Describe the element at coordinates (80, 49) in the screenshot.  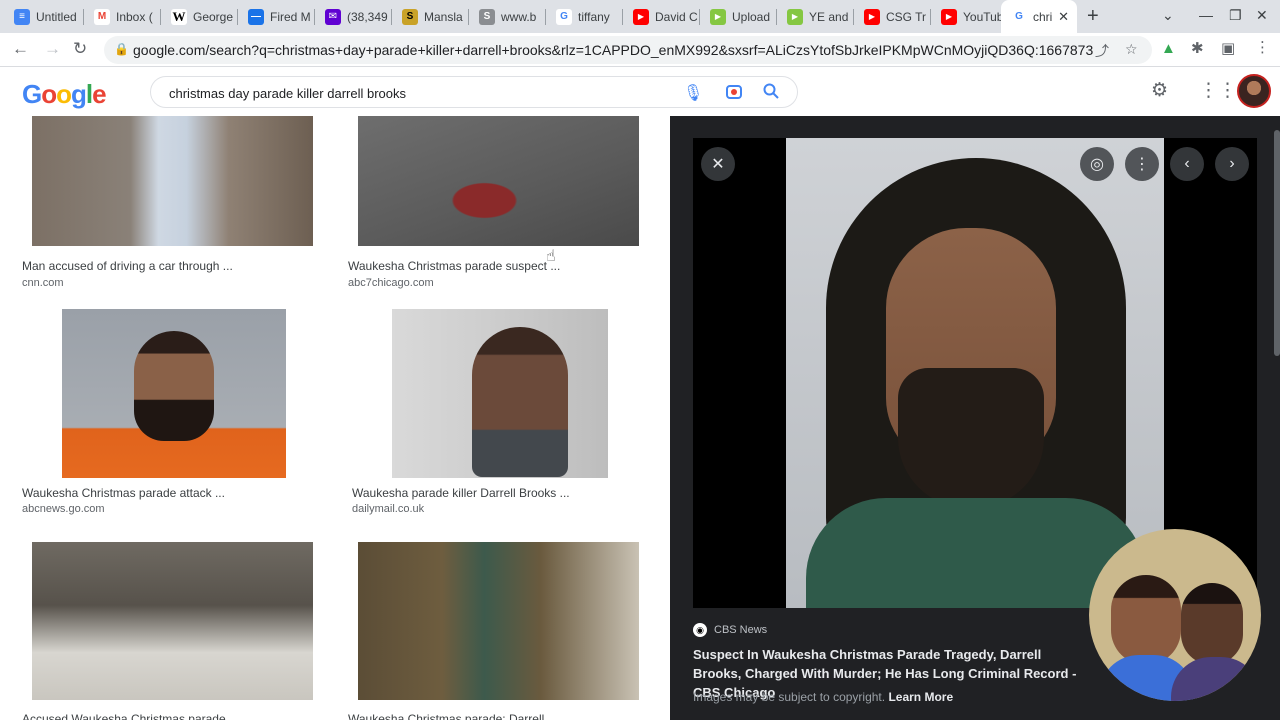
I see `reload-icon: ↻` at that location.